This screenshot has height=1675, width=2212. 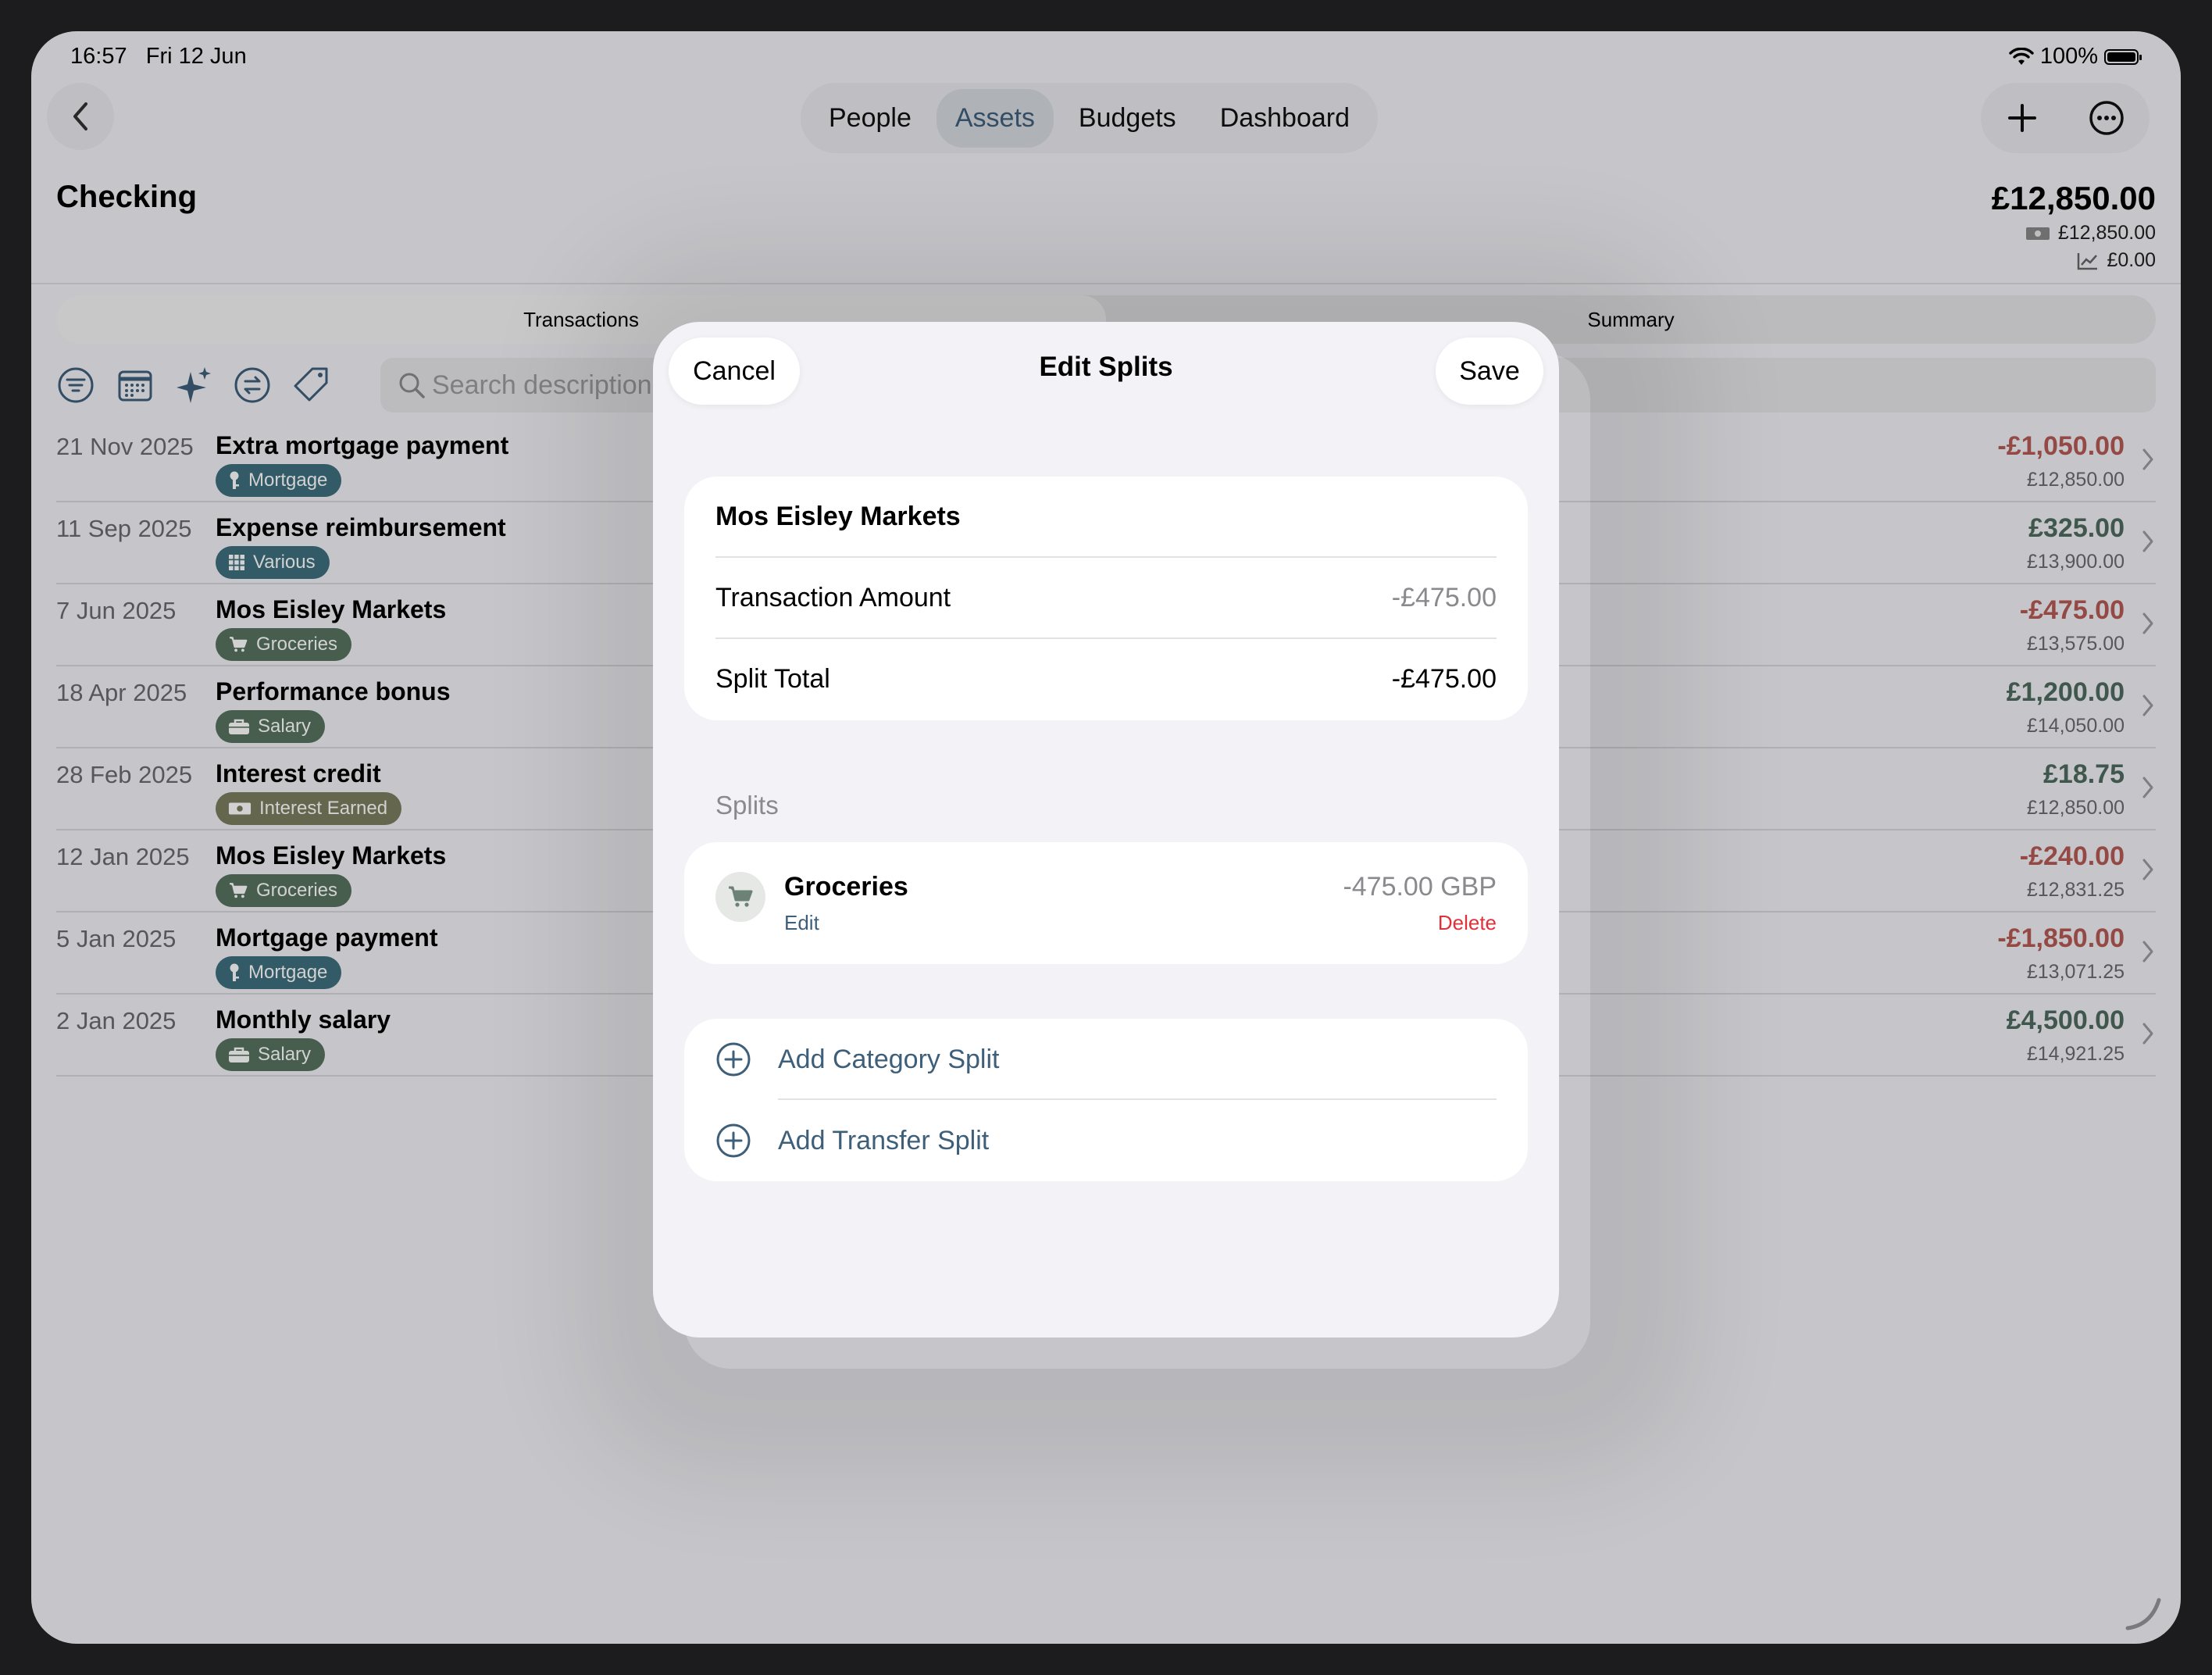 I want to click on transaction-amount-value: -£475.00, so click(x=1444, y=597).